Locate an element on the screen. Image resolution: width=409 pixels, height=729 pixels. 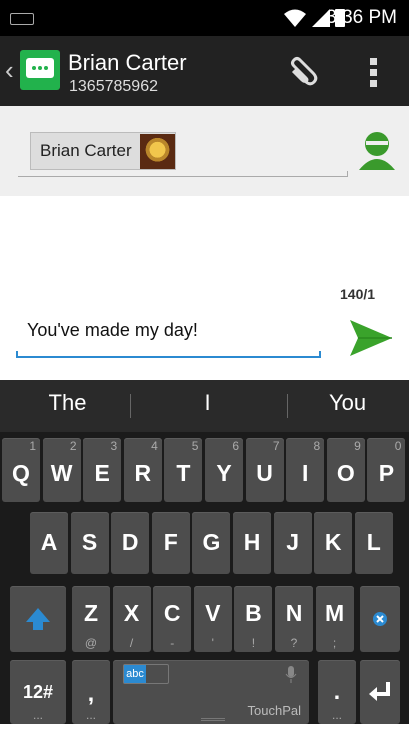
key-v: V ' is located at coordinates (212, 619).